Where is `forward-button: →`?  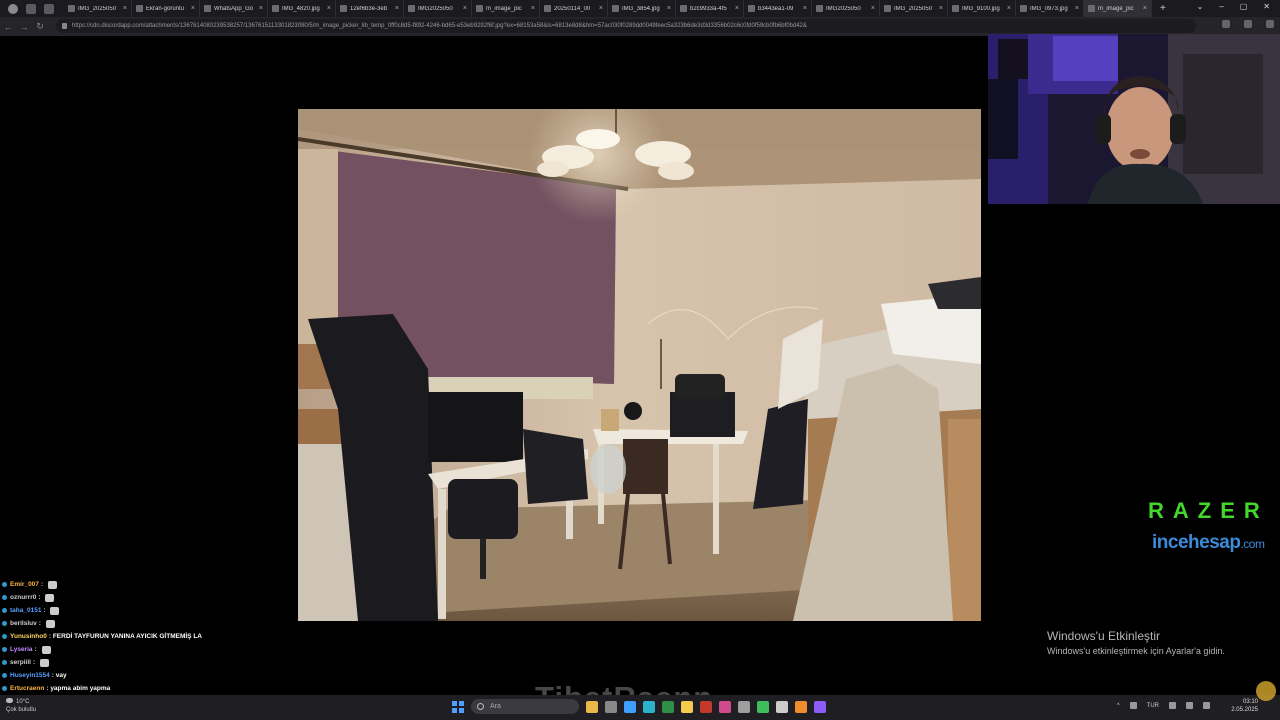
forward-button: → is located at coordinates (24, 27).